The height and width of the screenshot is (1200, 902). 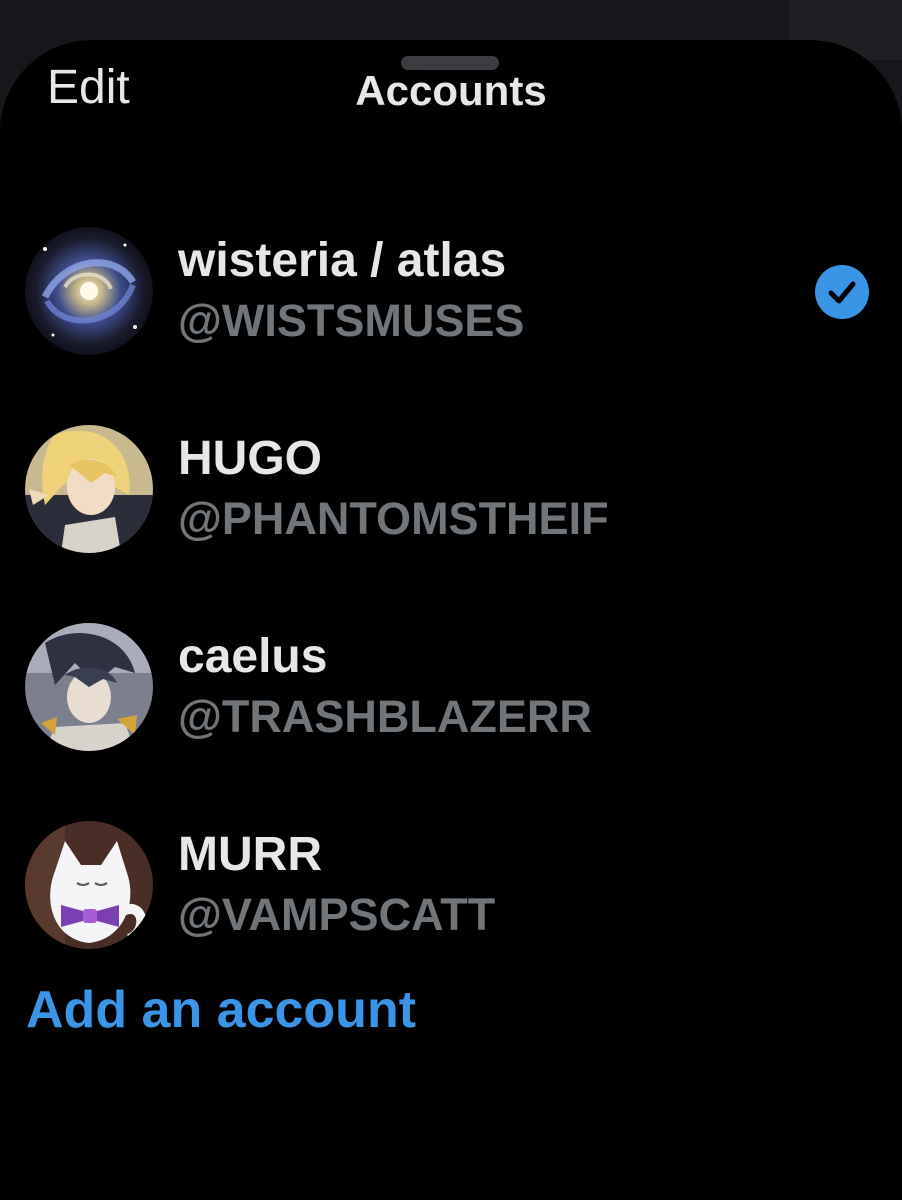 I want to click on account-display-name: wisteria / atlas, so click(x=342, y=260).